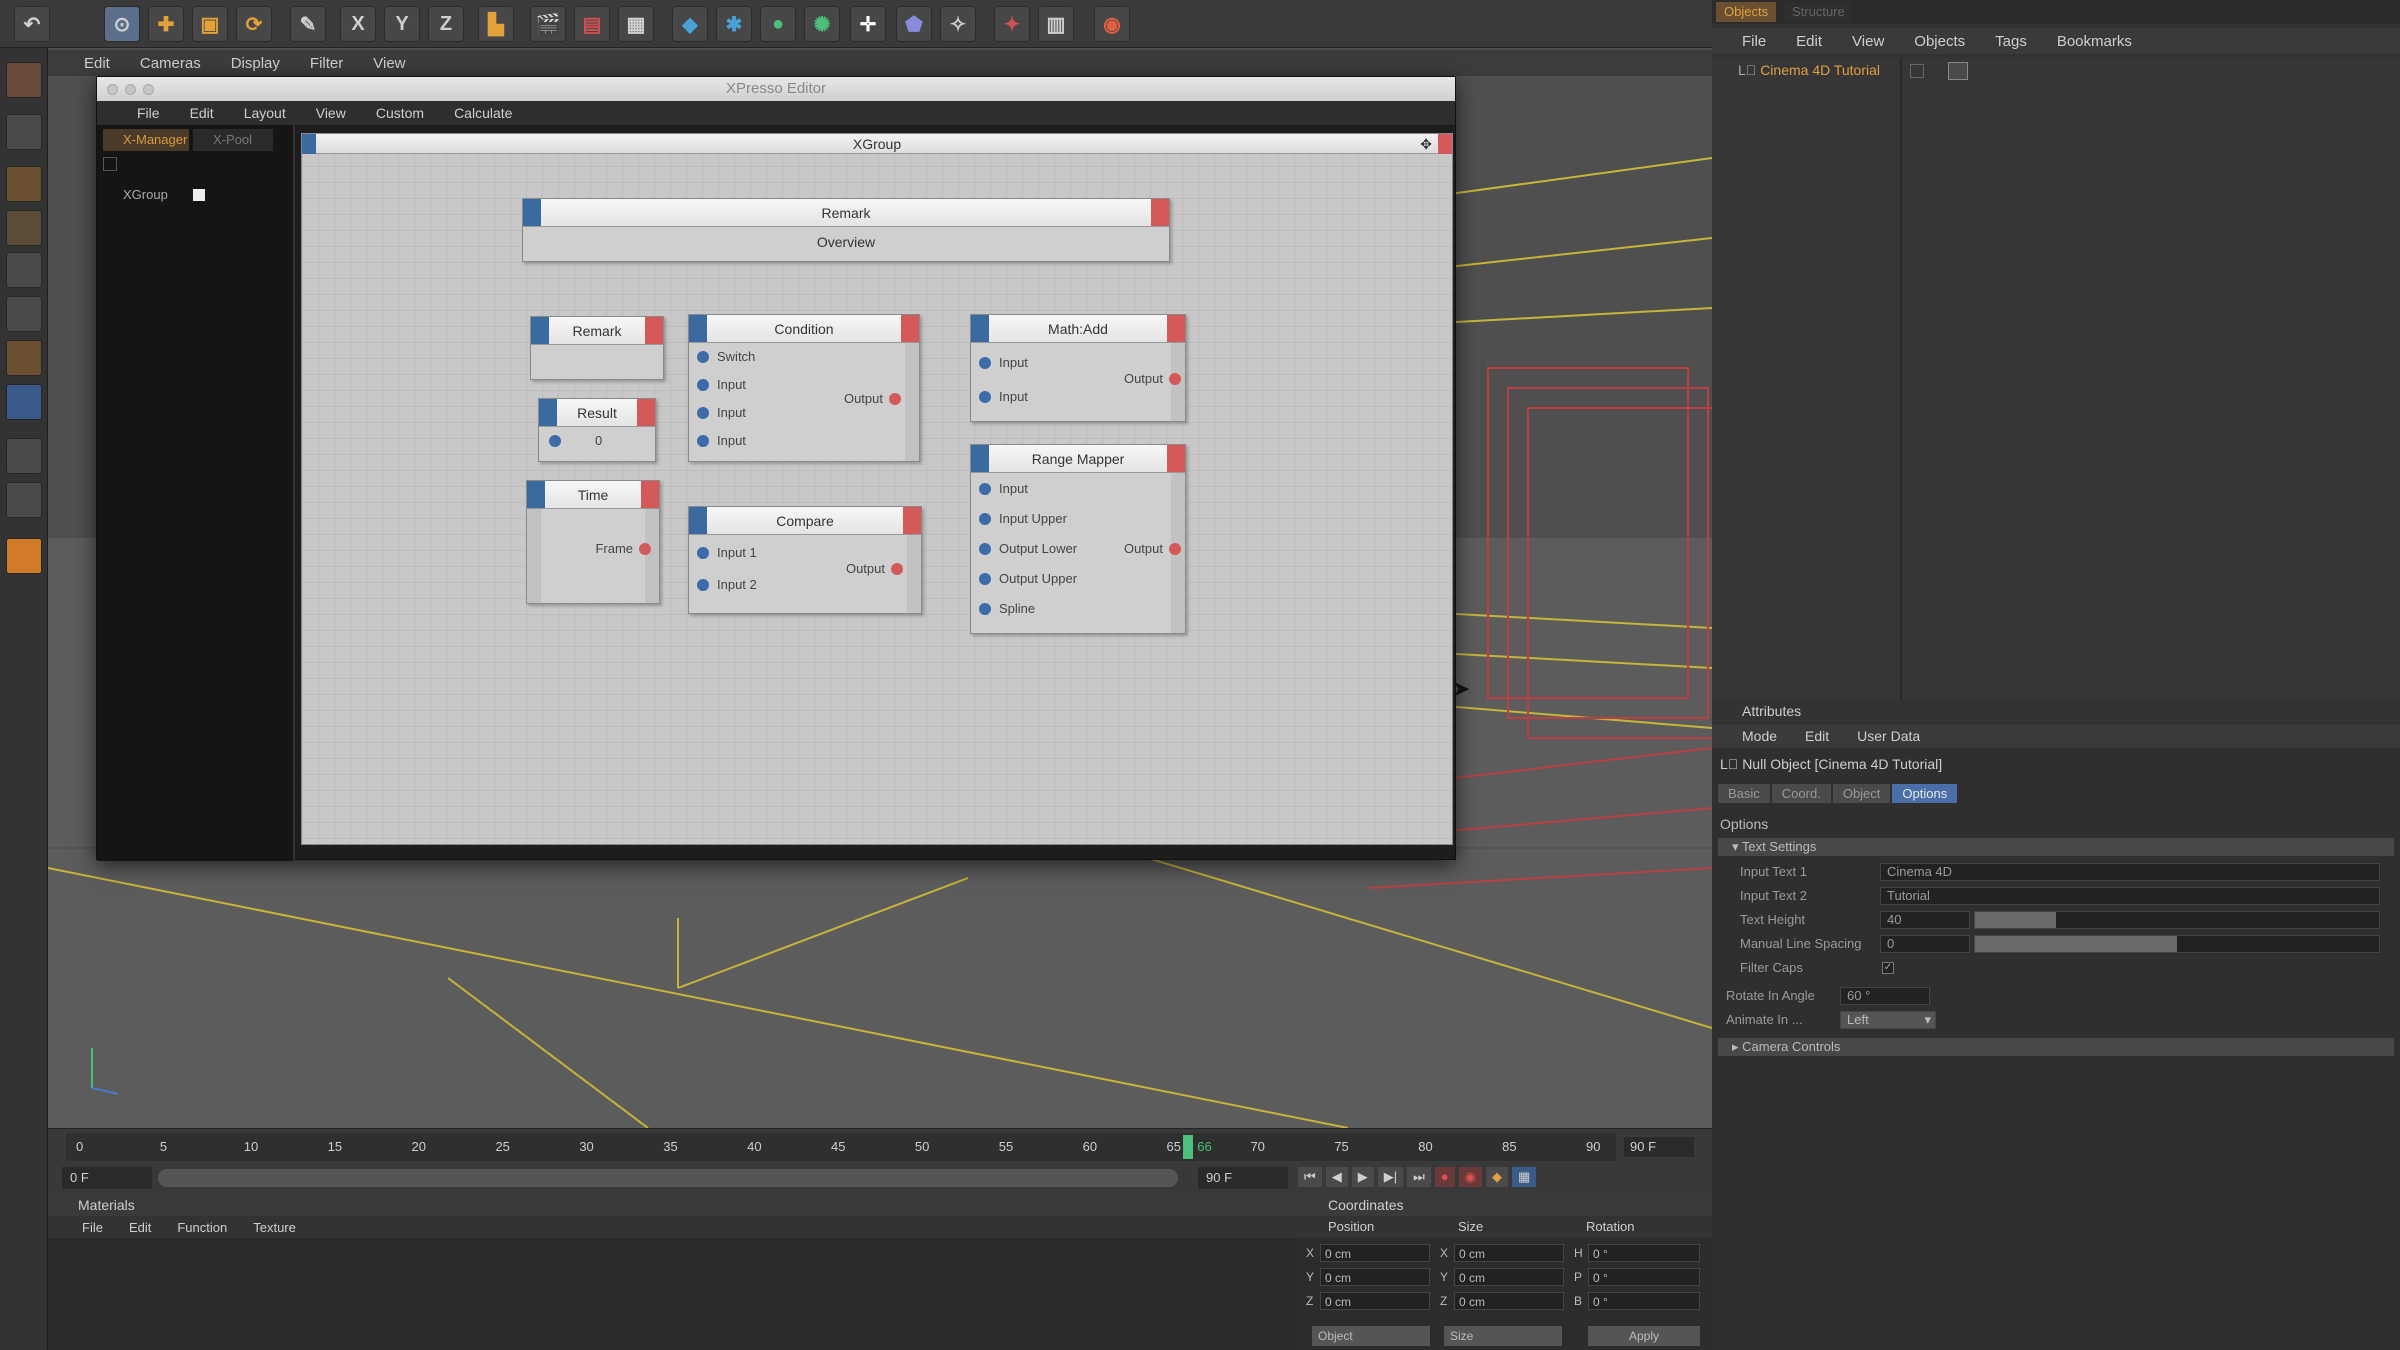 The height and width of the screenshot is (1350, 2400). Describe the element at coordinates (841, 1147) in the screenshot. I see `timeline-ruler: 0 5 10 15 20 25 30 35 40 45 50 55 60 65 70 75 80 85 90 66` at that location.